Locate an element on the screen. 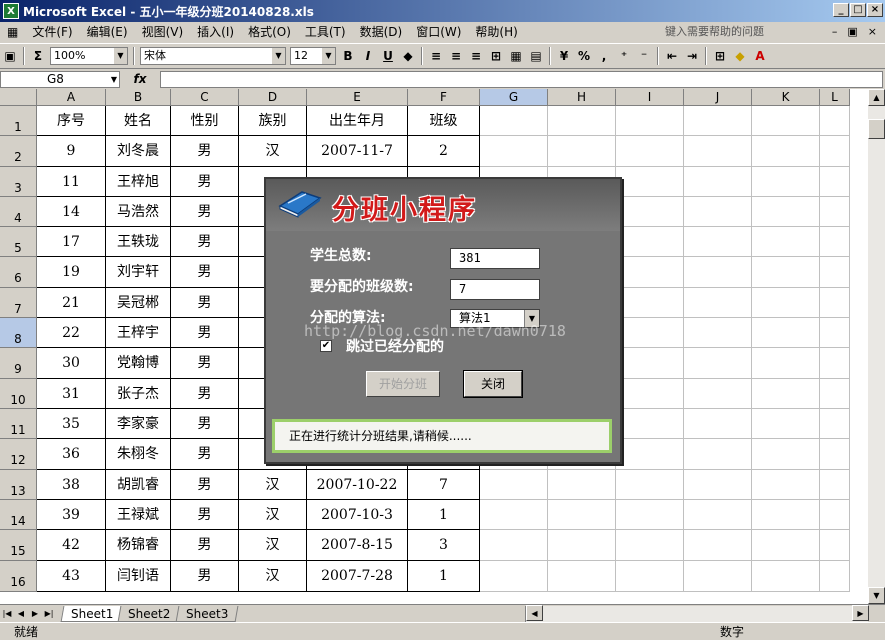 The width and height of the screenshot is (885, 640). increase-indent-icon: ⇥ is located at coordinates (692, 56).